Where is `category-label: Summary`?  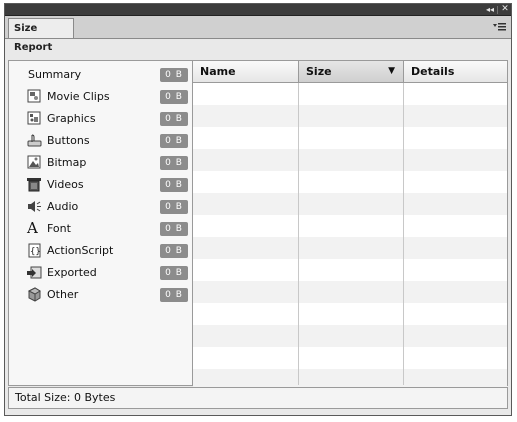
category-label: Summary is located at coordinates (55, 74).